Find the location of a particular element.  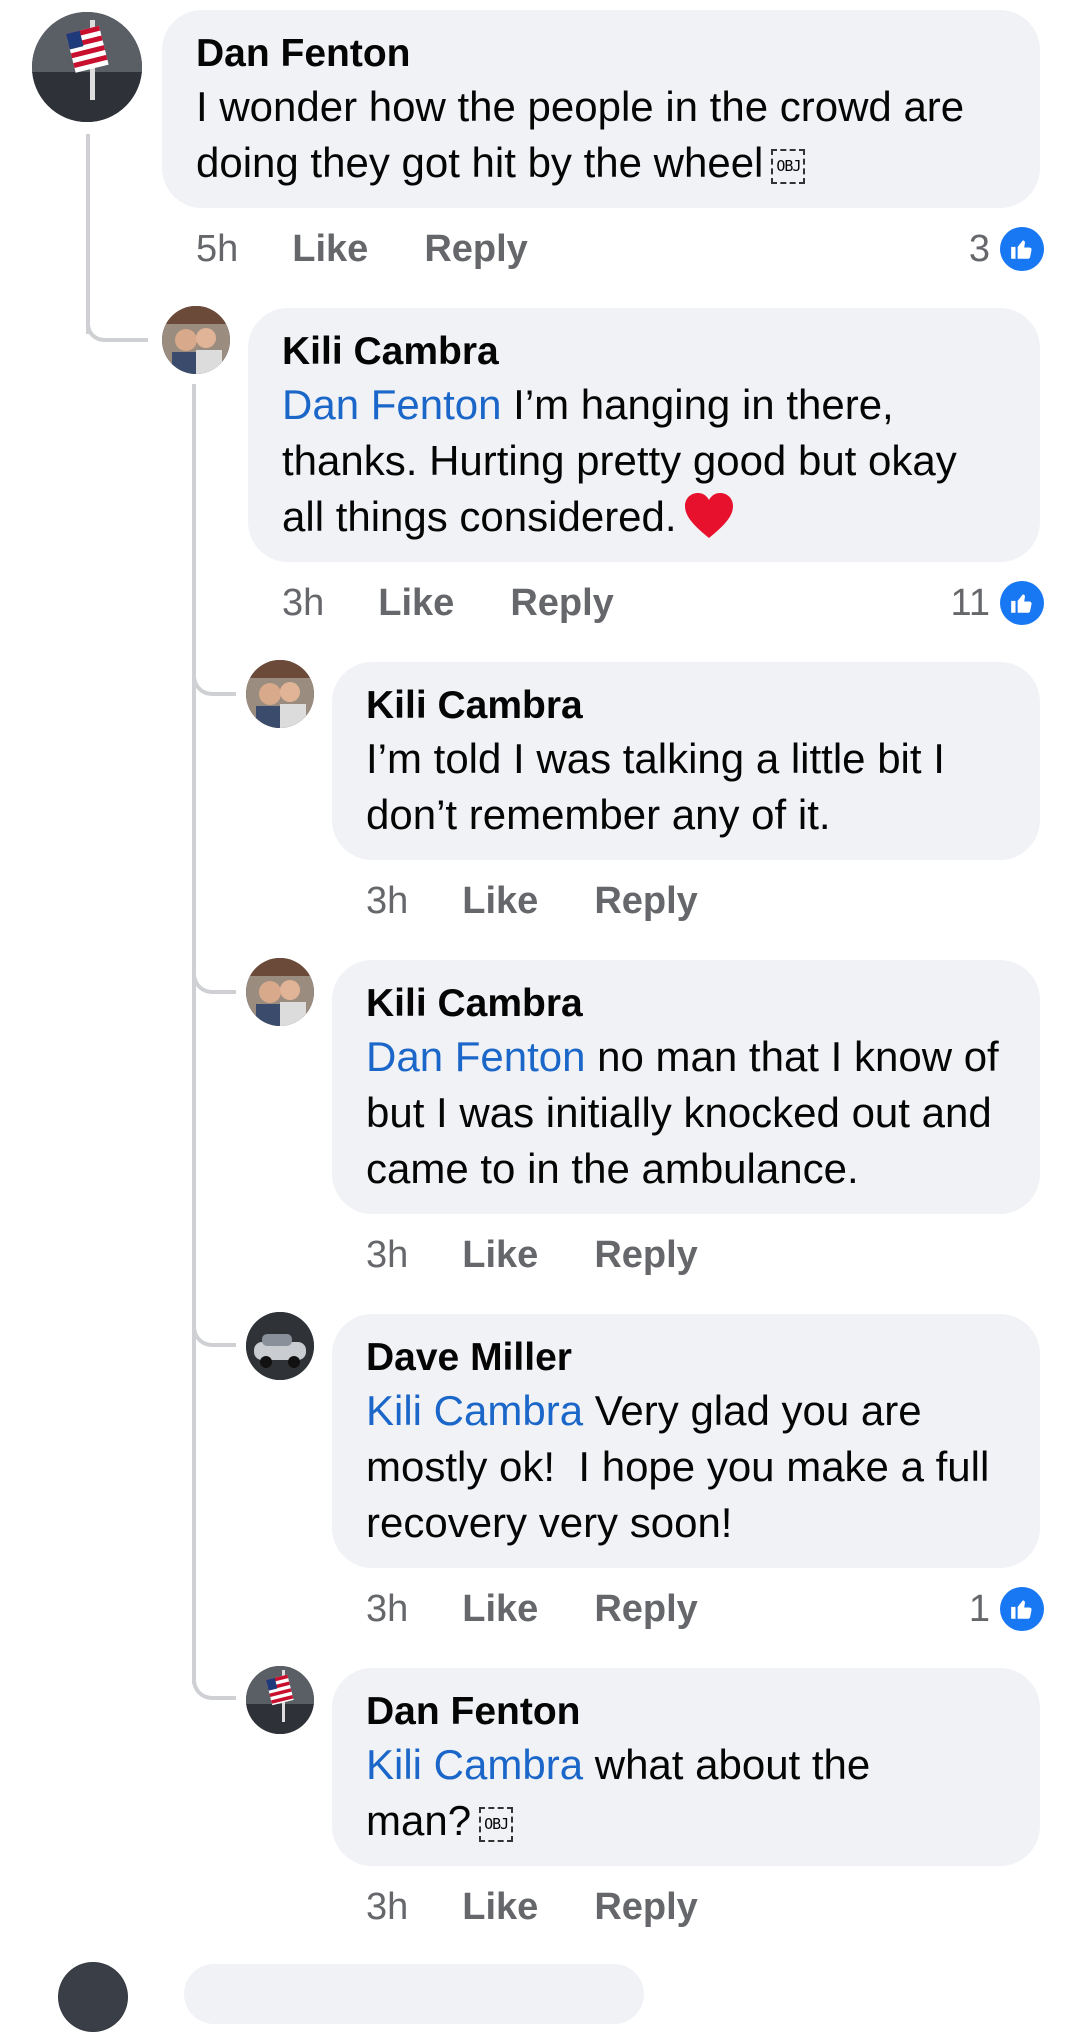

reaction-count: 3 is located at coordinates (1006, 249).